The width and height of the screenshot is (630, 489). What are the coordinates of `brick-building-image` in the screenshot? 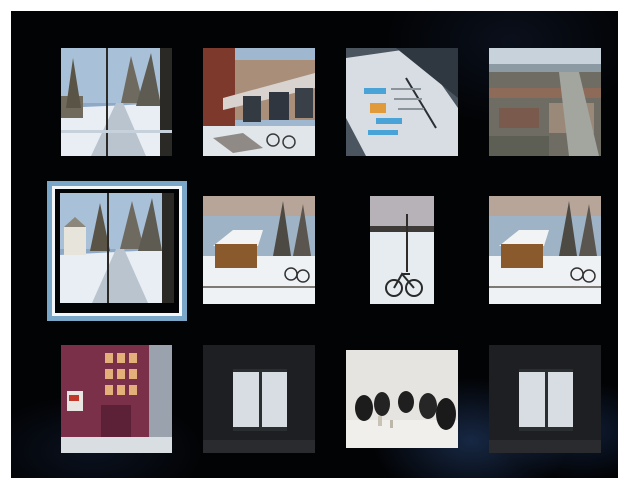 It's located at (259, 102).